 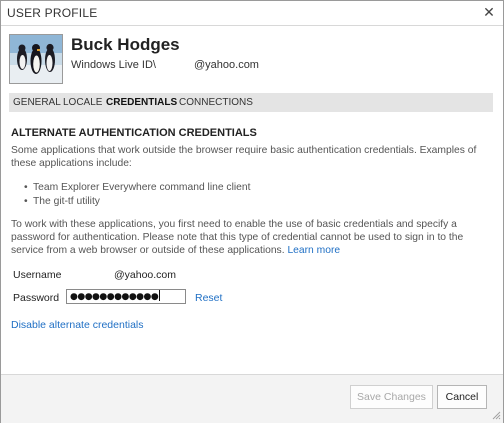 What do you see at coordinates (391, 397) in the screenshot?
I see `save-changes-button: Save Changes` at bounding box center [391, 397].